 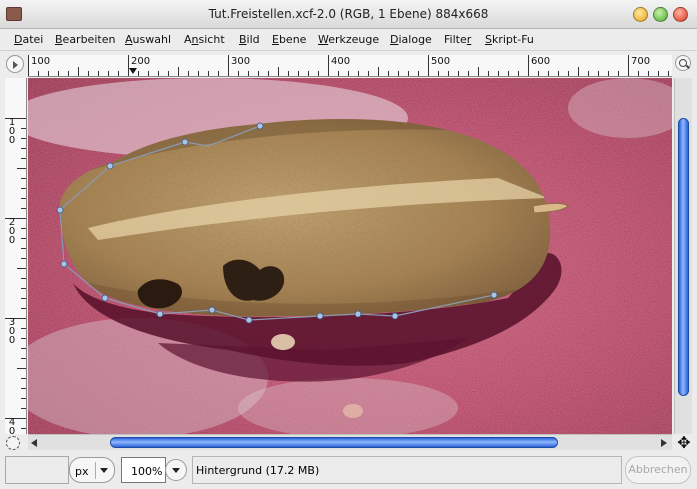 What do you see at coordinates (12, 426) in the screenshot?
I see `vruler-label-400: 400` at bounding box center [12, 426].